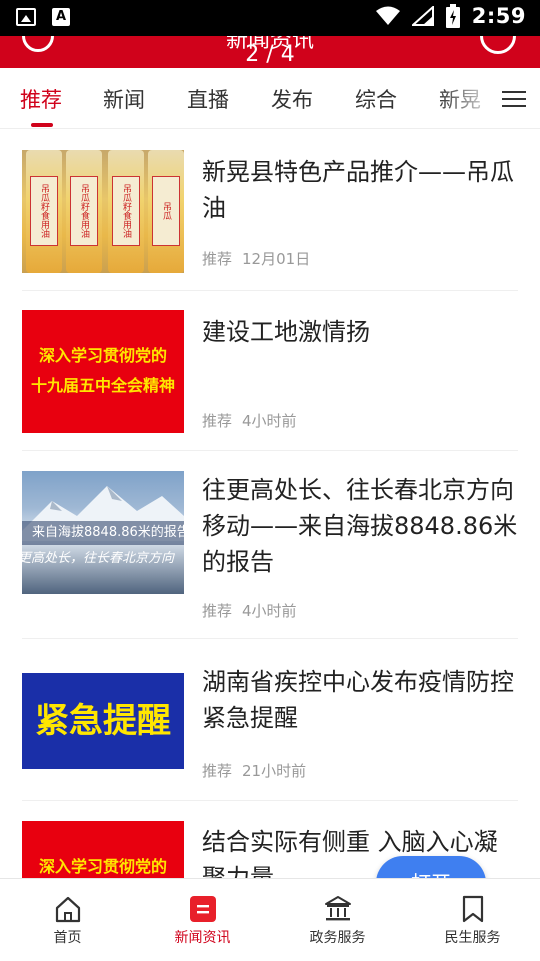 This screenshot has width=540, height=961. I want to click on news-icon, so click(203, 909).